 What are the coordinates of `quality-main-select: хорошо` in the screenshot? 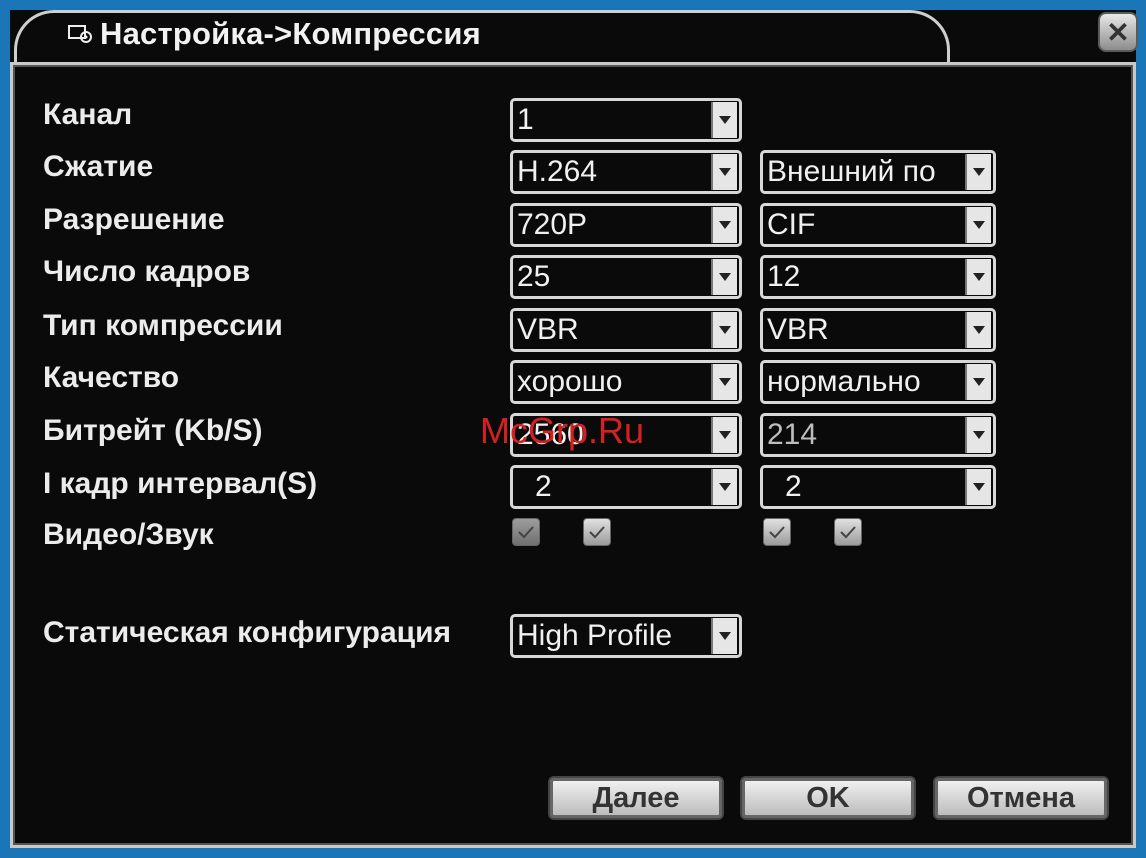 It's located at (626, 382).